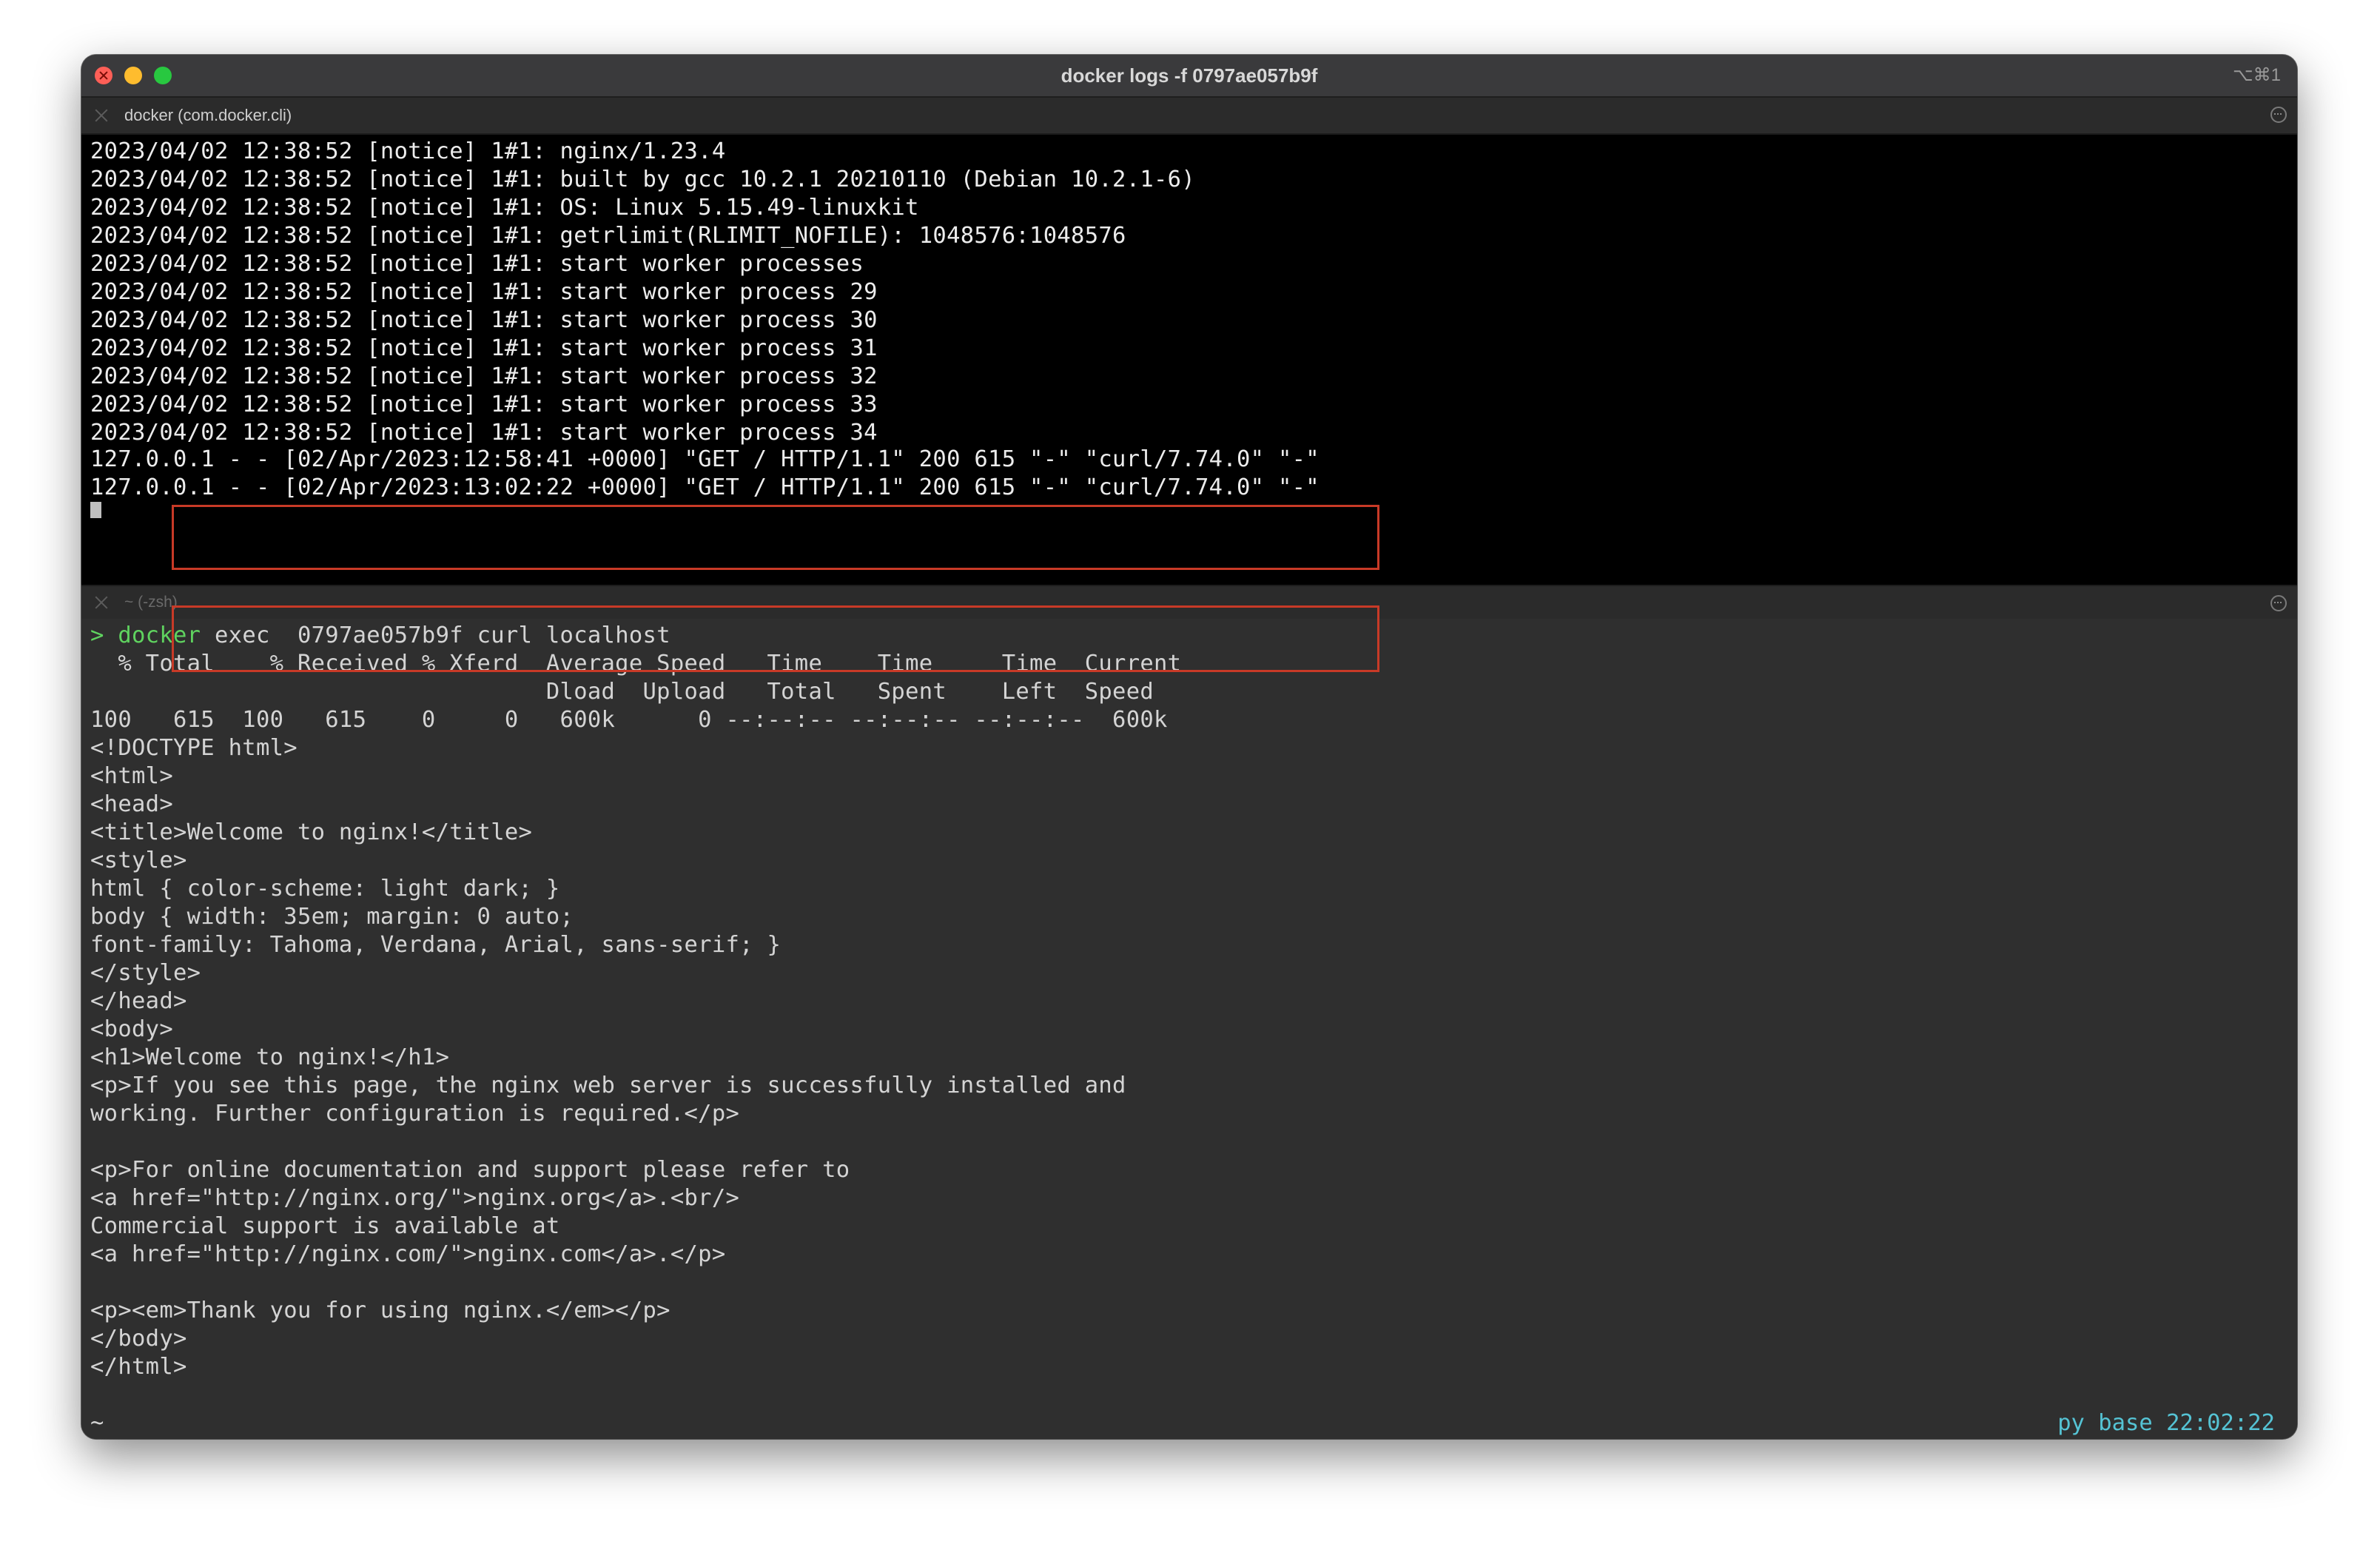 This screenshot has height=1547, width=2380. I want to click on pane-title: ~ (-zsh), so click(151, 603).